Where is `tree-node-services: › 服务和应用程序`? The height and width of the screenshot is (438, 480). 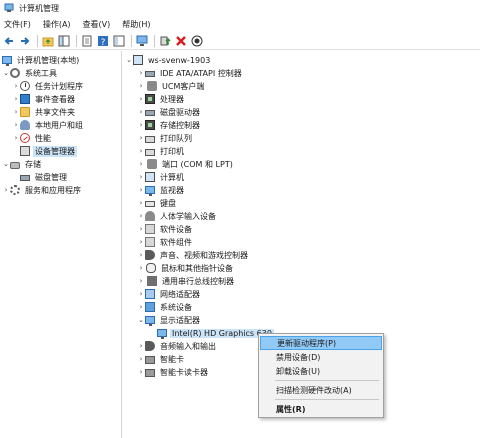 tree-node-services: › 服务和应用程序 is located at coordinates (42, 190).